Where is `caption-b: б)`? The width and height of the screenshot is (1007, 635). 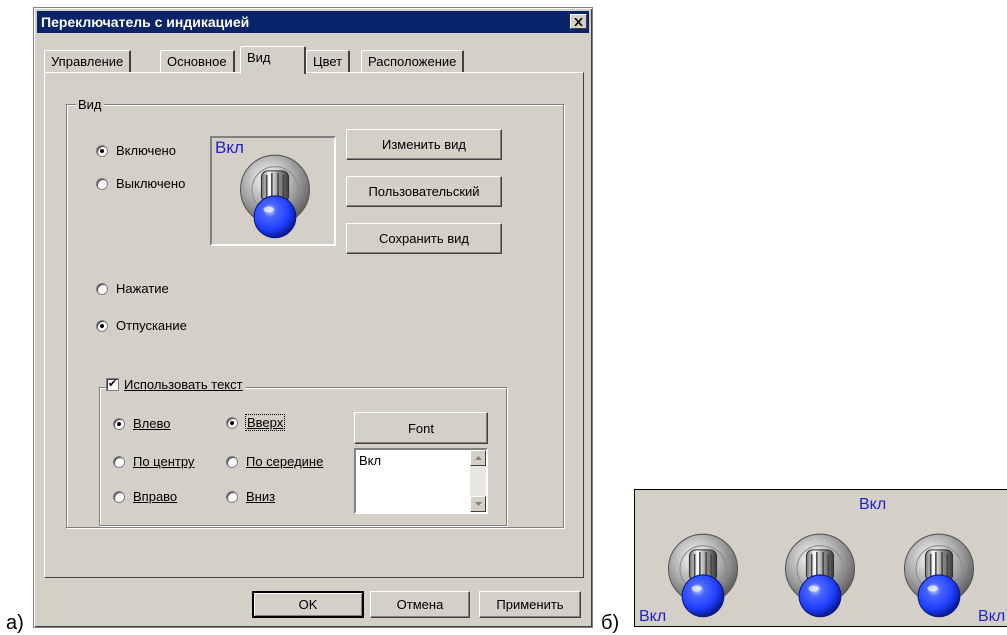
caption-b: б) is located at coordinates (610, 623).